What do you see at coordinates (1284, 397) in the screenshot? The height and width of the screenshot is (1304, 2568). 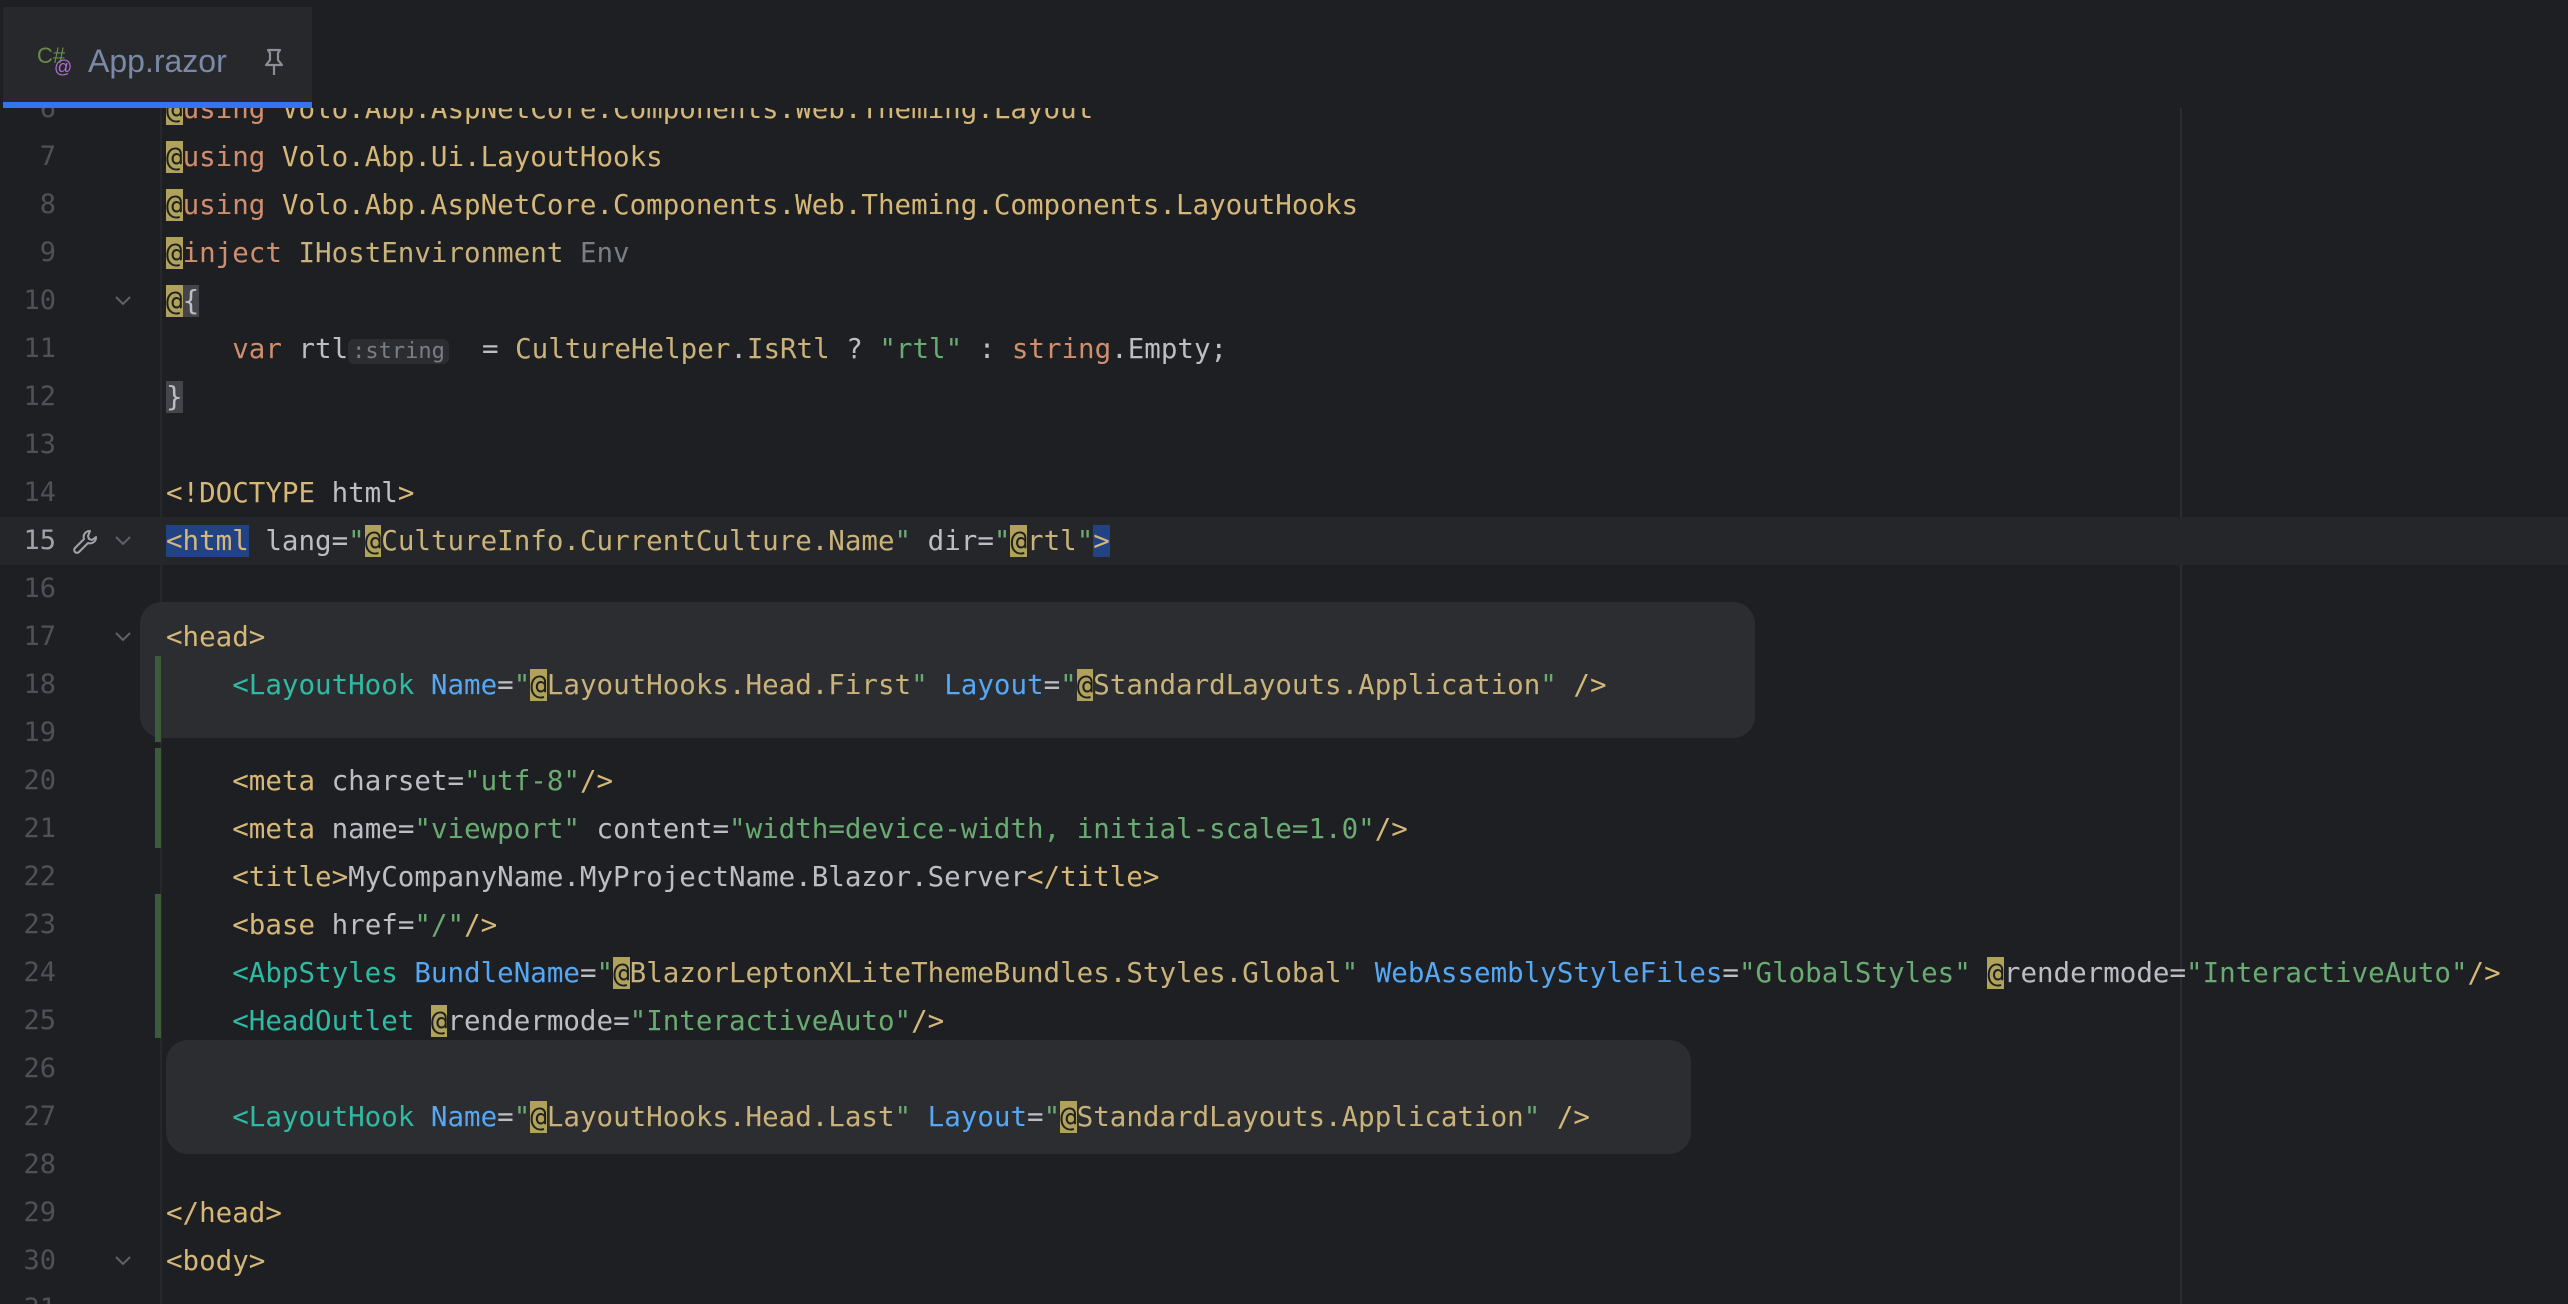 I see `code-line: 12}` at bounding box center [1284, 397].